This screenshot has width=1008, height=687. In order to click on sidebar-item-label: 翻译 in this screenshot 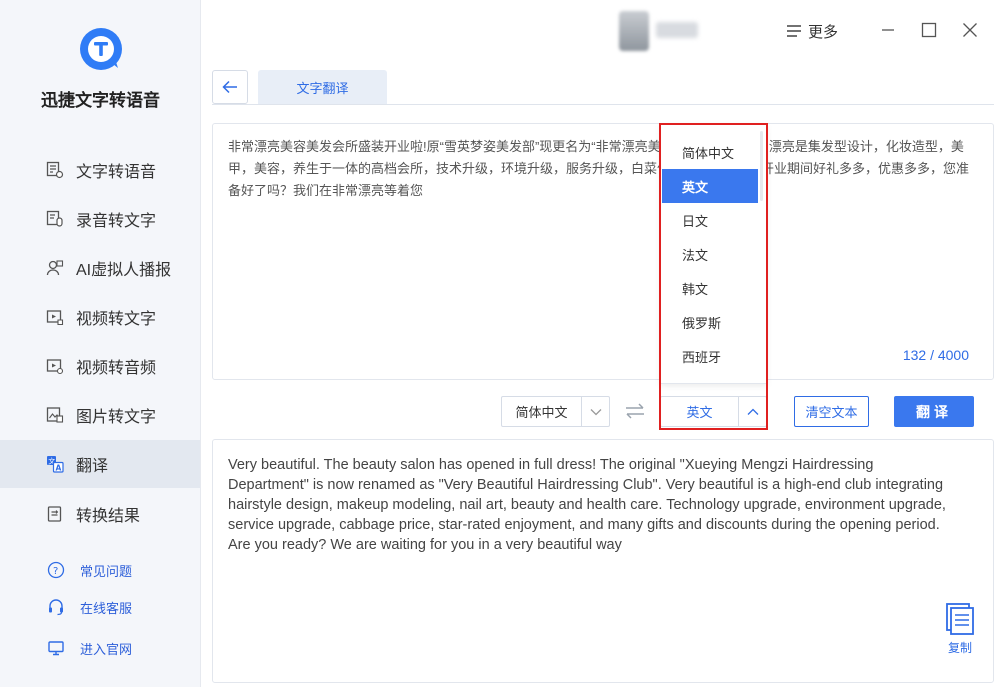, I will do `click(92, 466)`.